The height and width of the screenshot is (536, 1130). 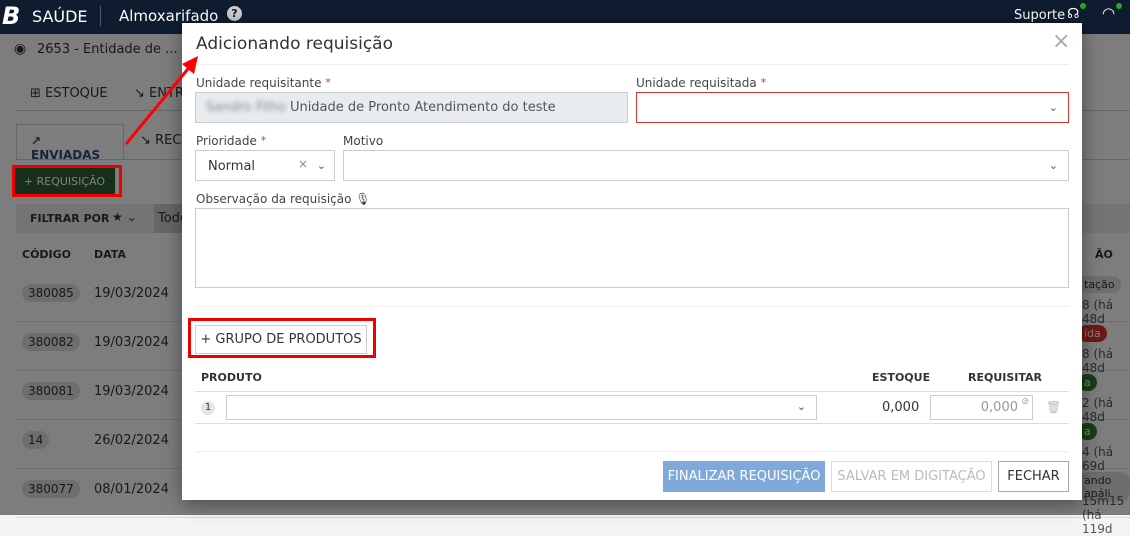 What do you see at coordinates (852, 107) in the screenshot?
I see `unidade-requisitada-select: ⌄` at bounding box center [852, 107].